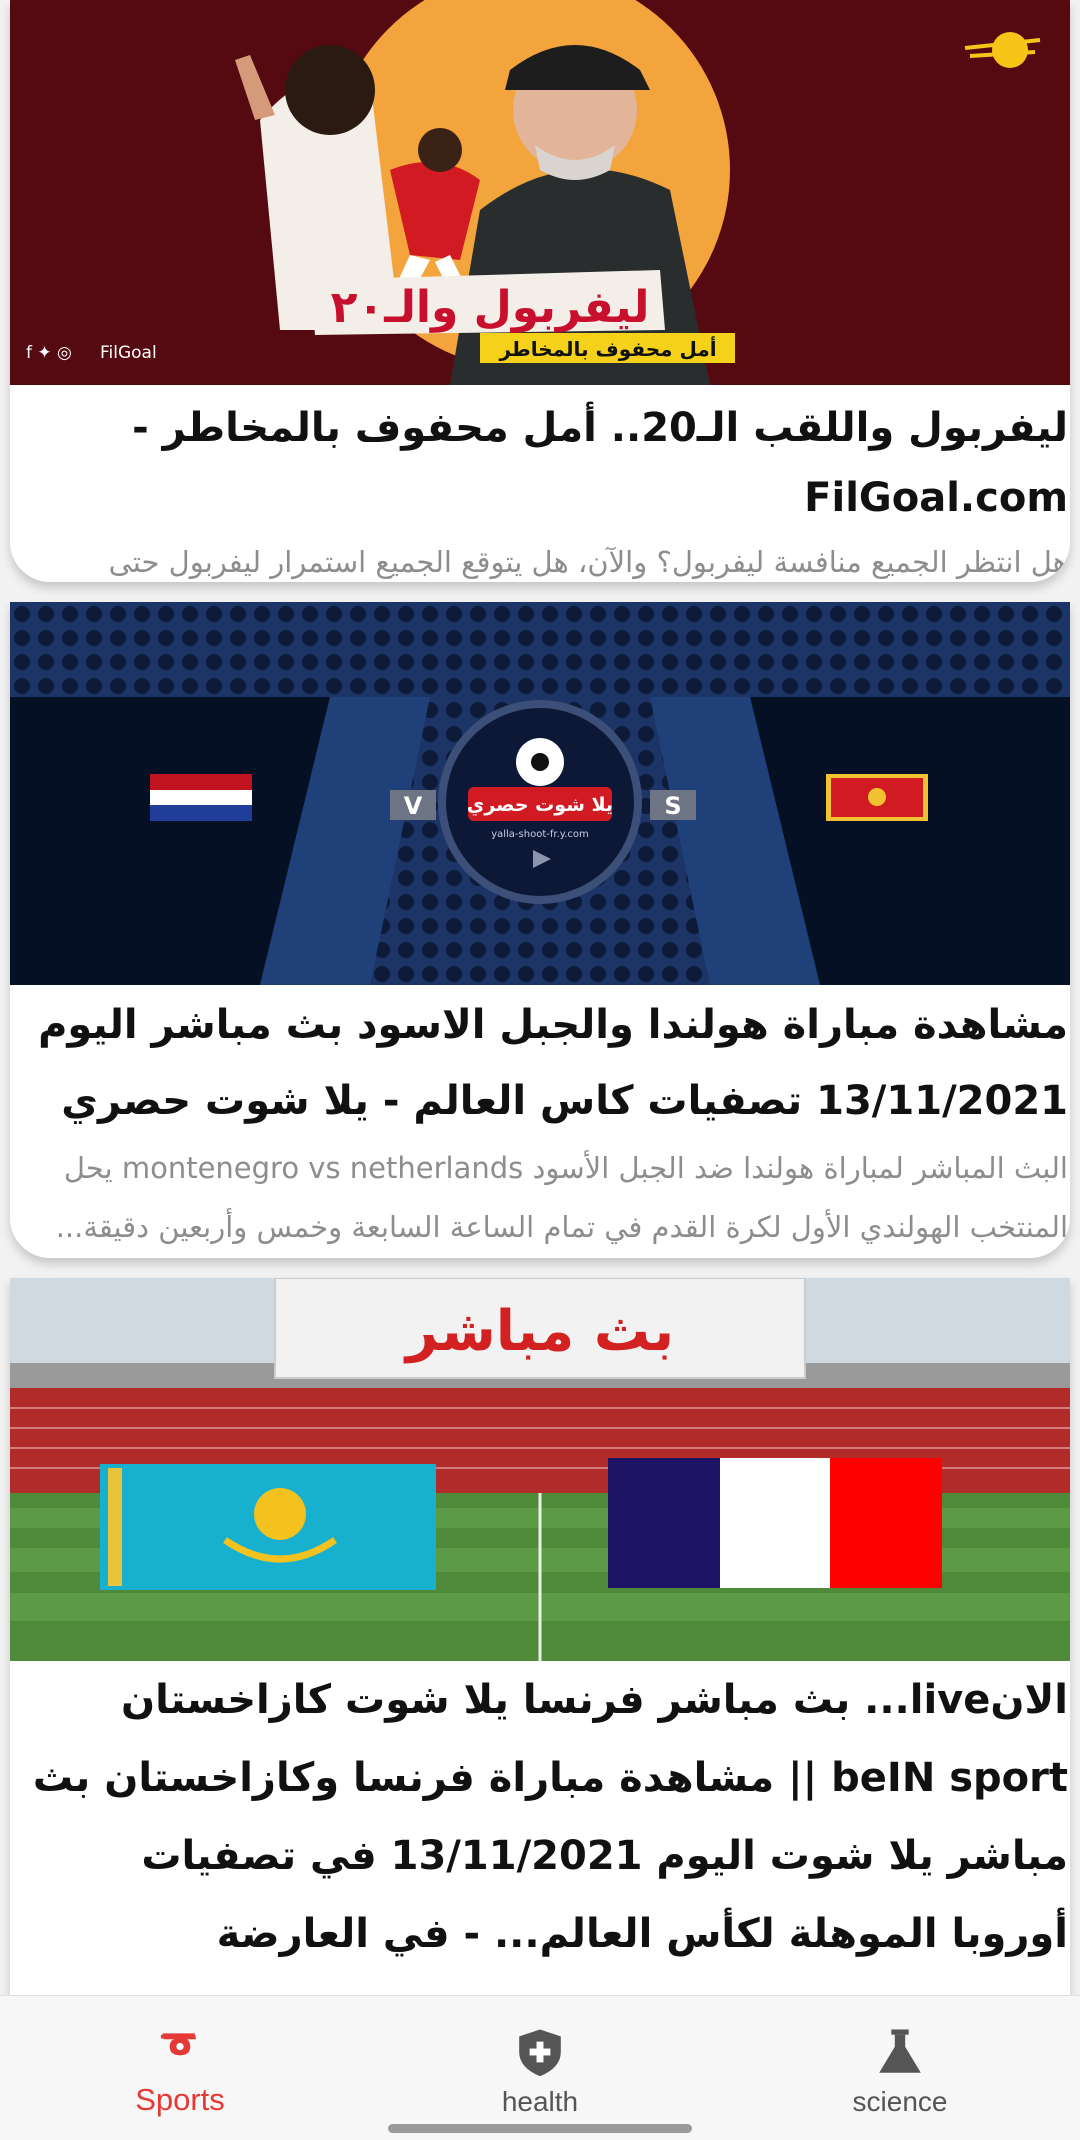 The height and width of the screenshot is (2140, 1080). I want to click on france-flag, so click(775, 1523).